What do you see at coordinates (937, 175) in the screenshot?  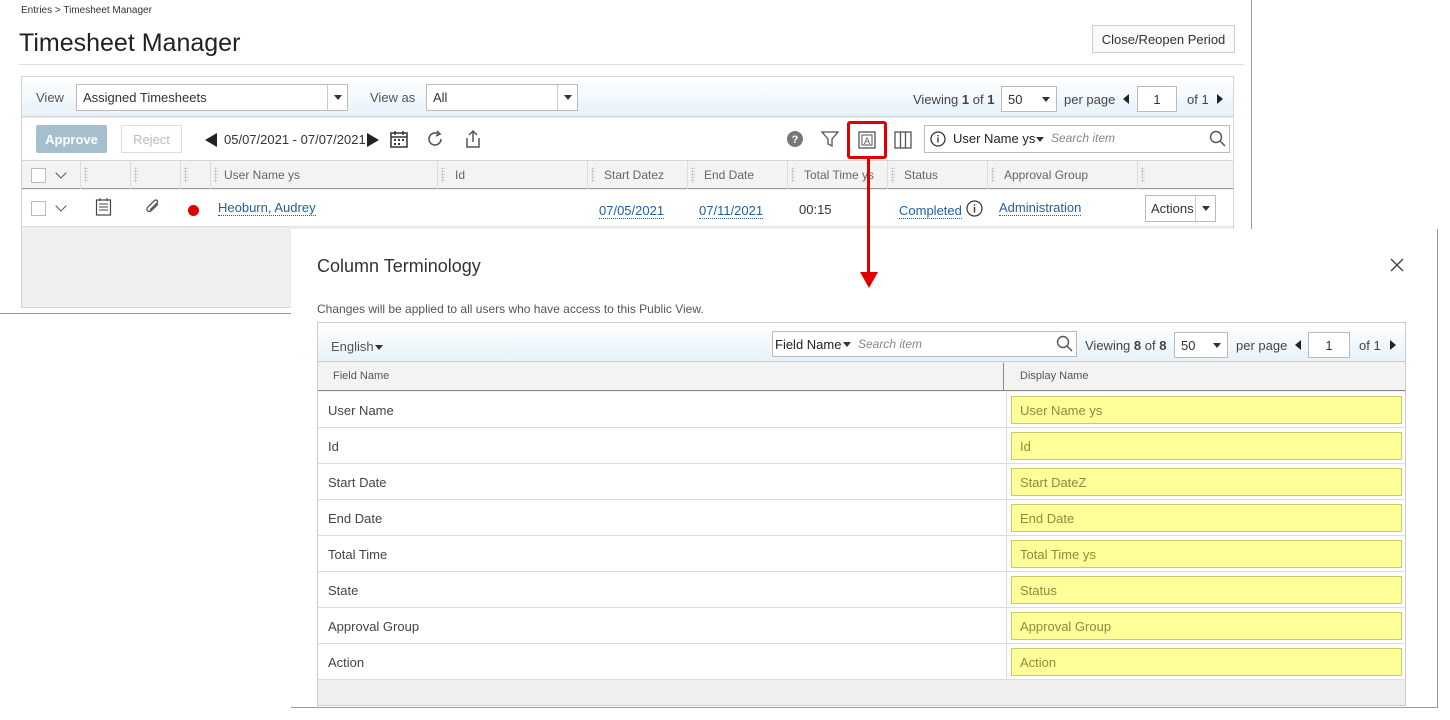 I see `column-header-status: Status` at bounding box center [937, 175].